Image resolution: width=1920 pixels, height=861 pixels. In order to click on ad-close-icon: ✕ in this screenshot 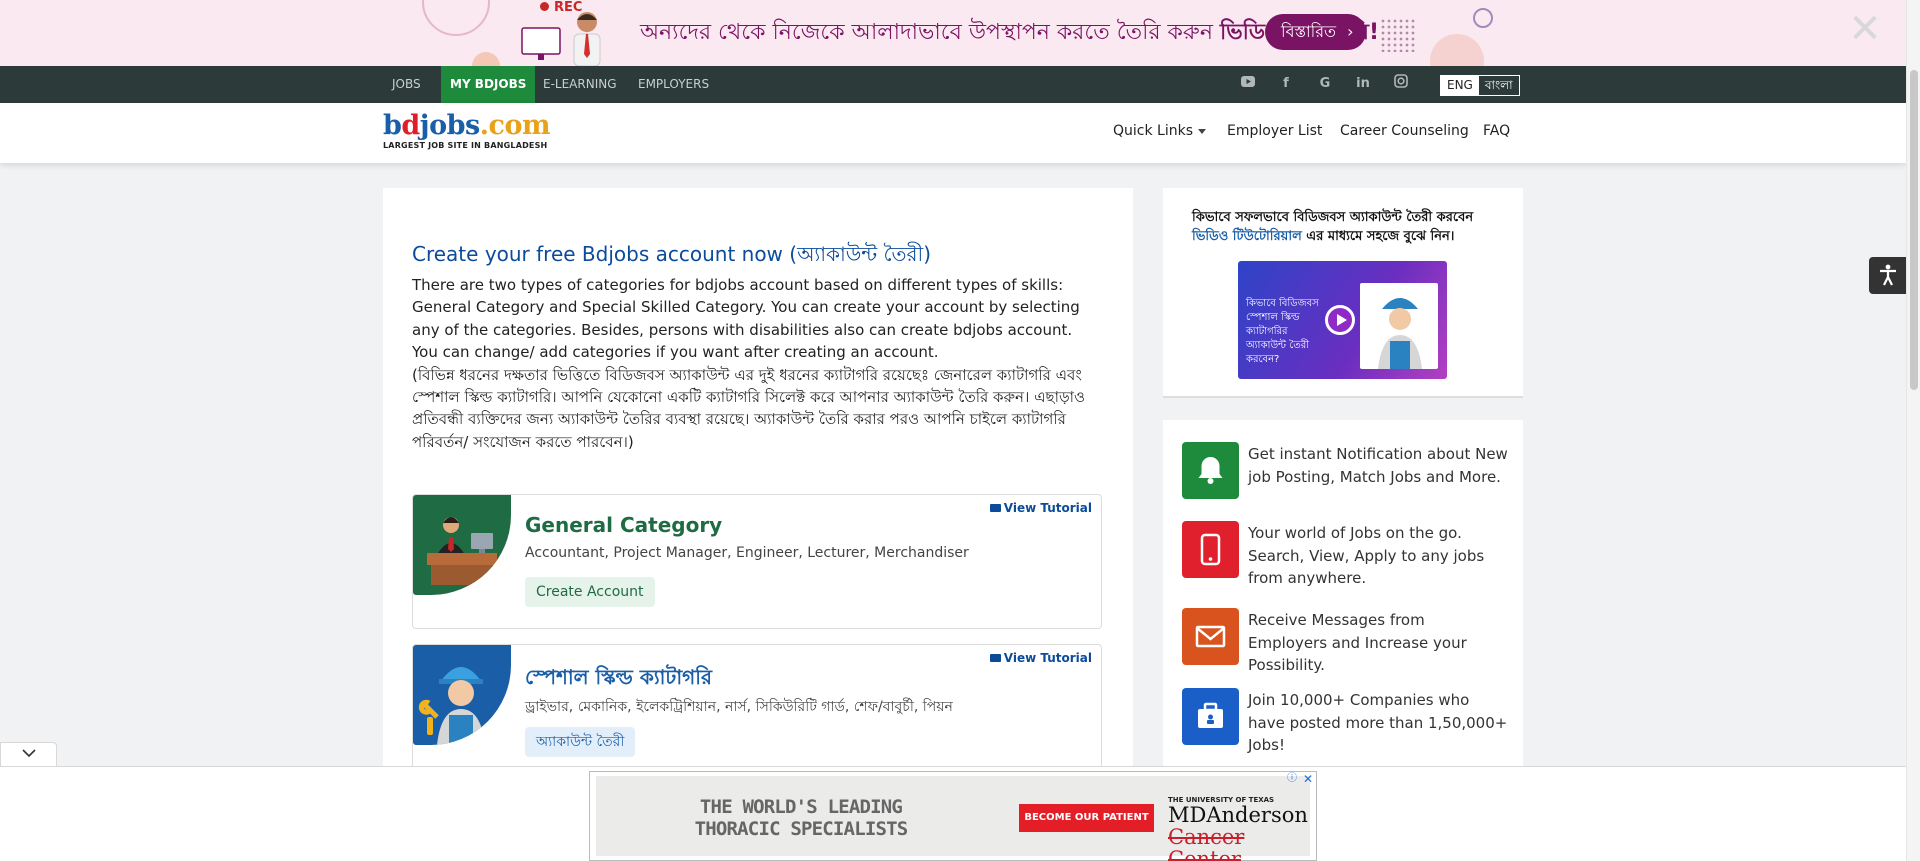, I will do `click(1308, 779)`.